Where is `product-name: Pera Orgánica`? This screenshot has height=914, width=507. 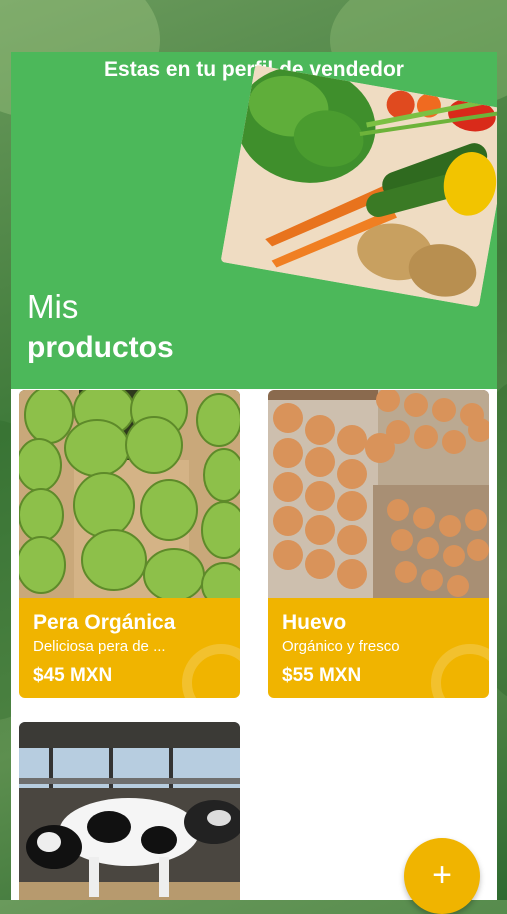 product-name: Pera Orgánica is located at coordinates (104, 622).